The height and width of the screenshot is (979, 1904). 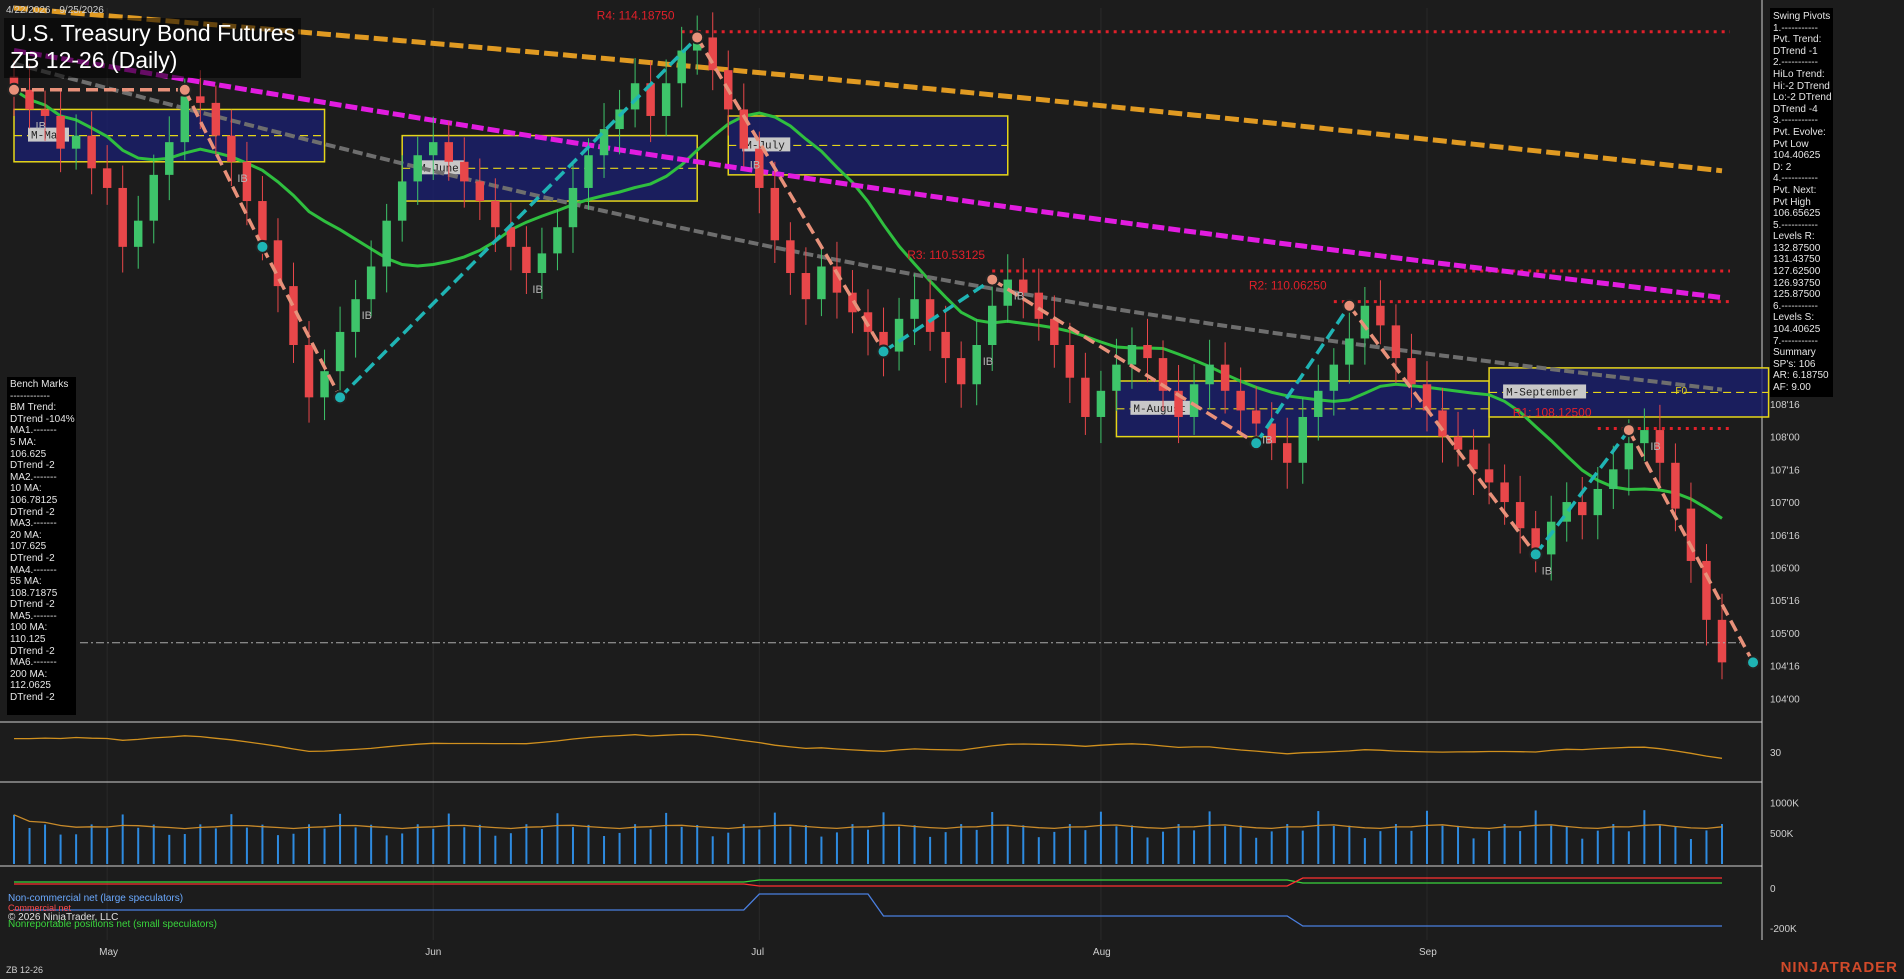 What do you see at coordinates (946, 255) in the screenshot?
I see `resistance-label: R3: 110.53125` at bounding box center [946, 255].